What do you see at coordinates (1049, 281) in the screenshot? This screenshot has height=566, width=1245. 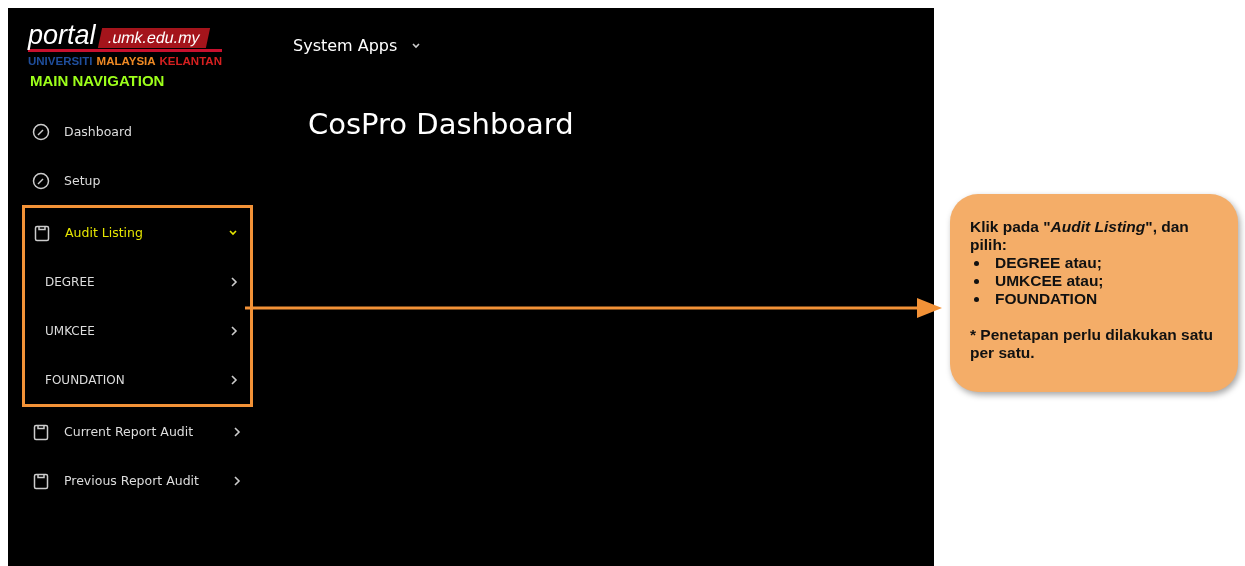 I see `callout-bullet: UMKCEE atau;` at bounding box center [1049, 281].